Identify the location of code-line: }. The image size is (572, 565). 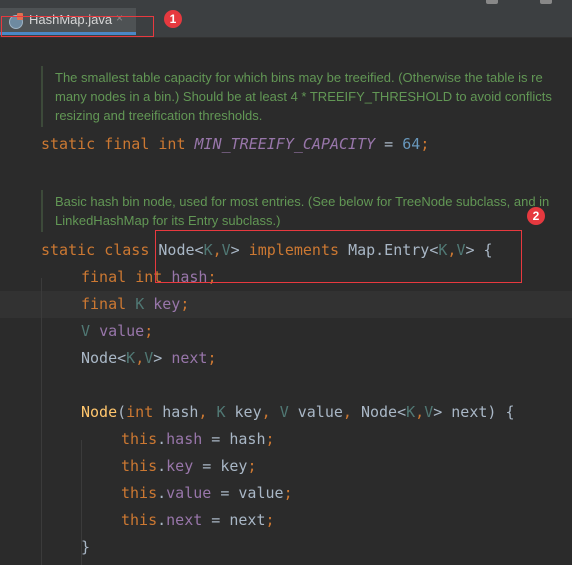
(85, 547).